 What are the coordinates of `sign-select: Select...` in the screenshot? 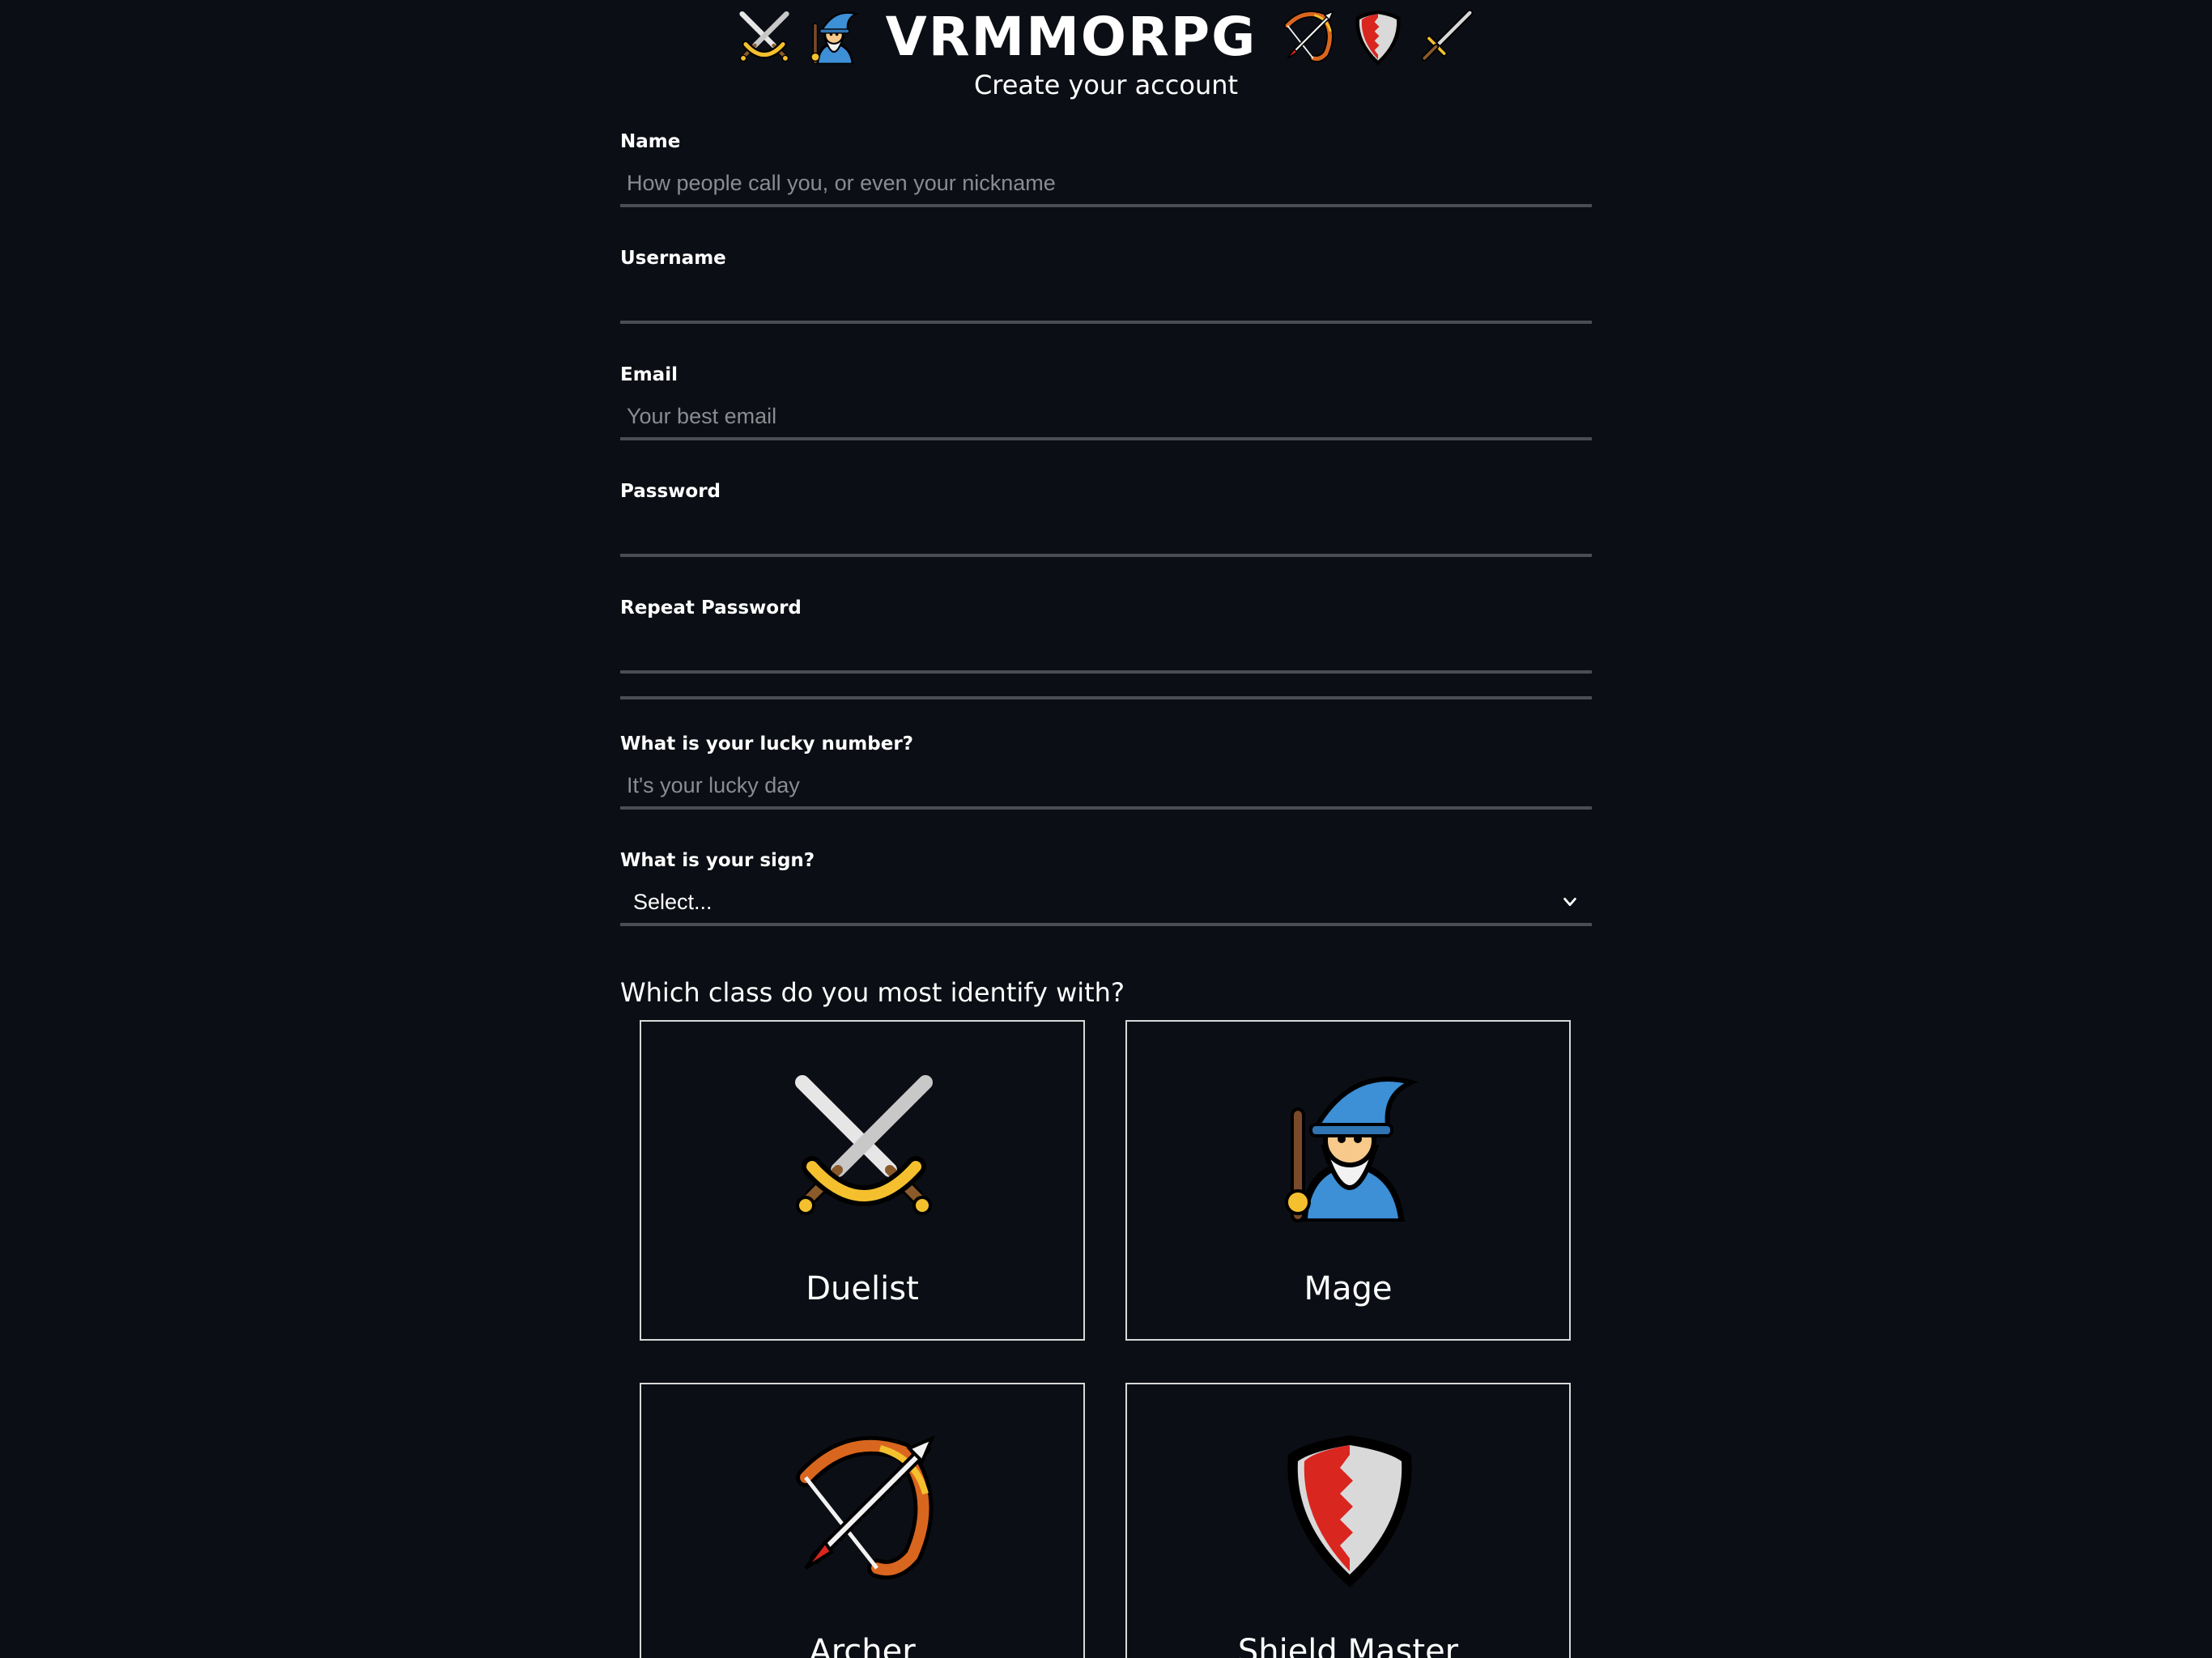 It's located at (1106, 903).